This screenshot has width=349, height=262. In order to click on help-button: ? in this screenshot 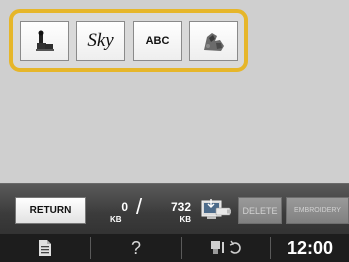, I will do `click(136, 248)`.